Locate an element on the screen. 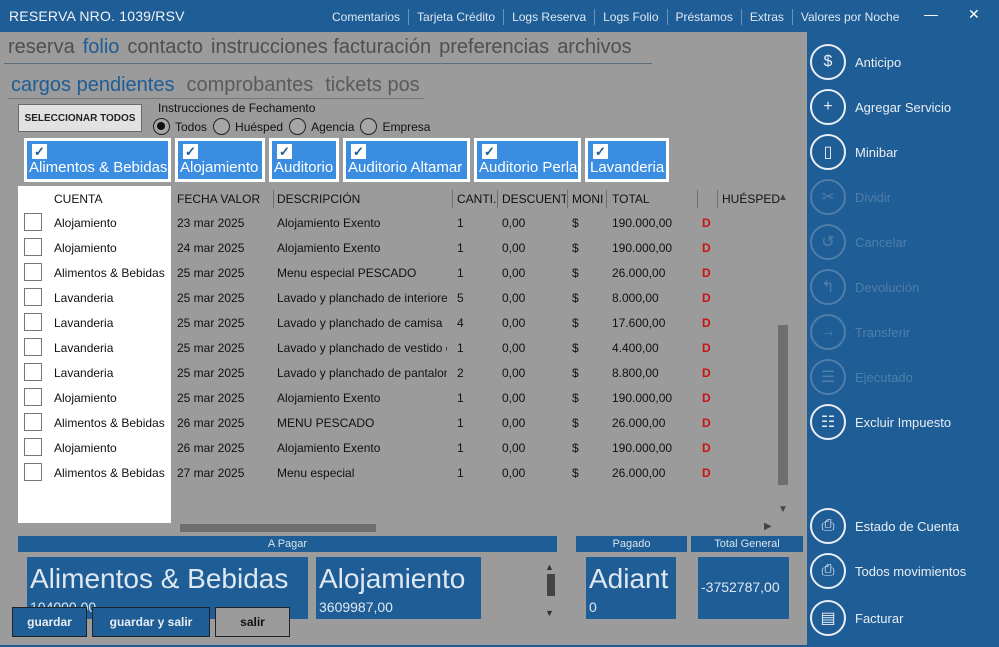  summary-scroller: ▲ ▼ is located at coordinates (551, 592).